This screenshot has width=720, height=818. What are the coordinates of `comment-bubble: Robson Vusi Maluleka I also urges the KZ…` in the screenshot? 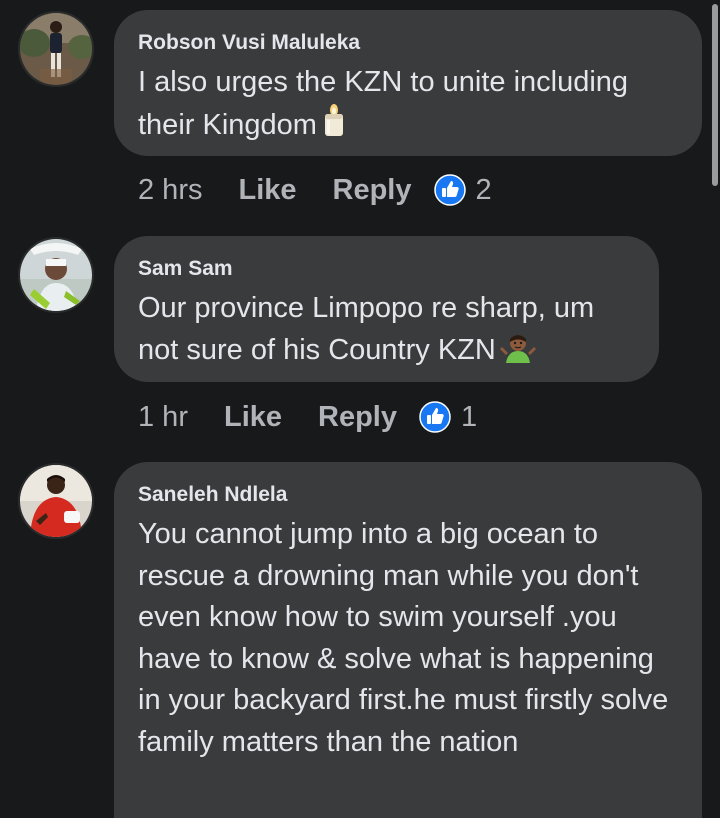 It's located at (408, 83).